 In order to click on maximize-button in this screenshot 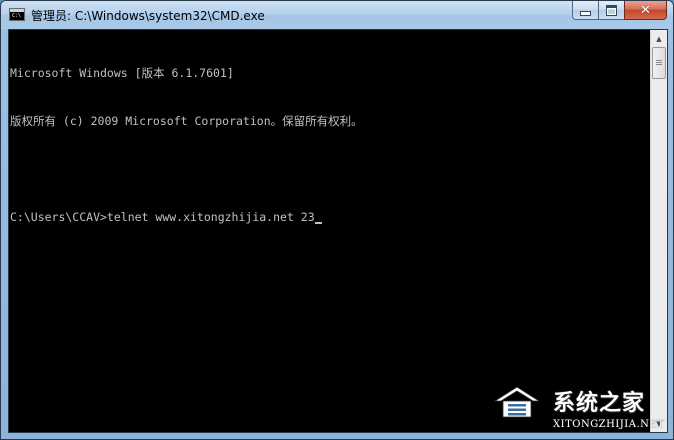, I will do `click(611, 10)`.